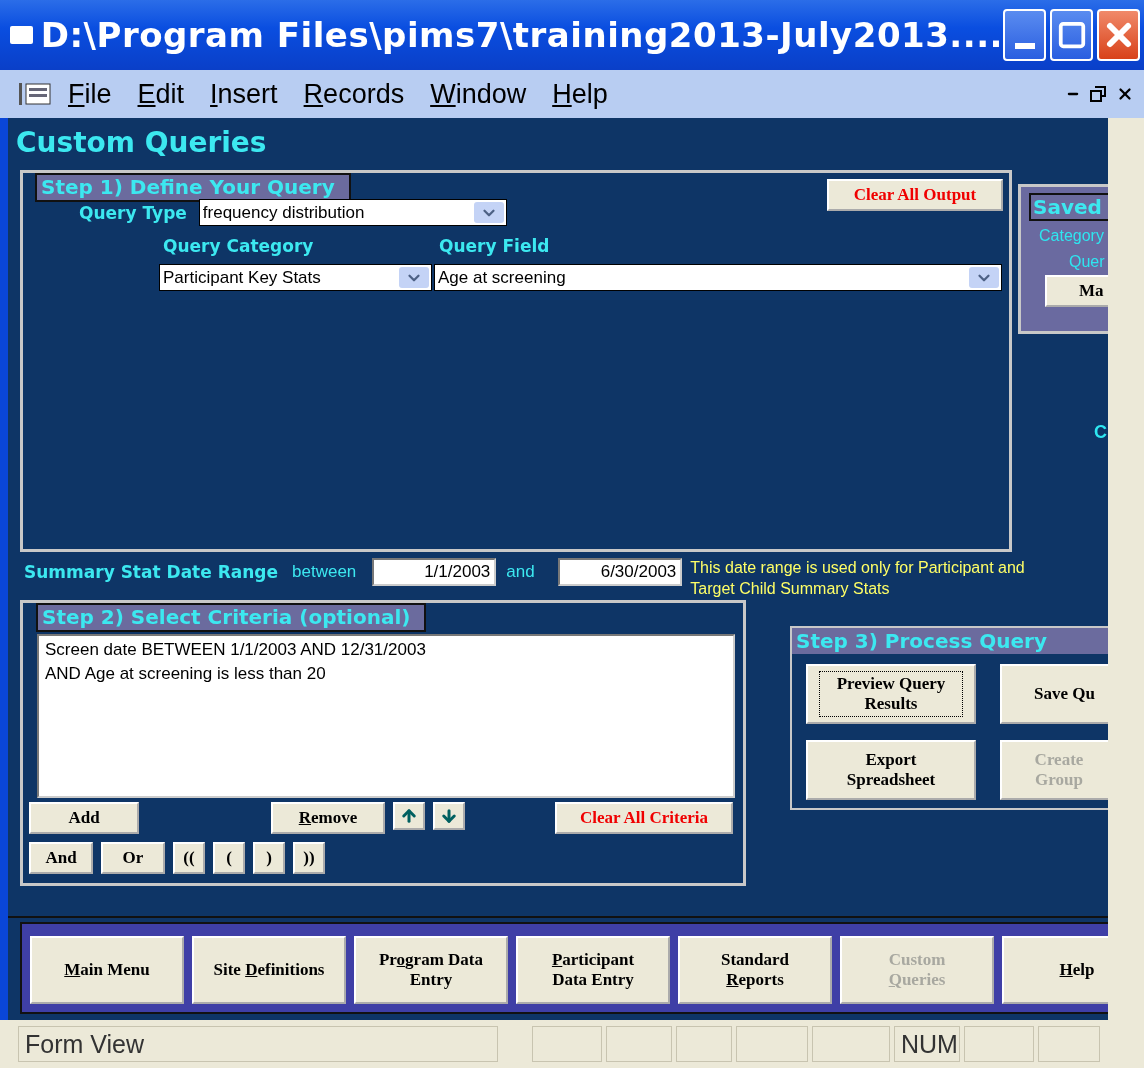 This screenshot has width=1144, height=1068. I want to click on field-label: Query Type, so click(133, 212).